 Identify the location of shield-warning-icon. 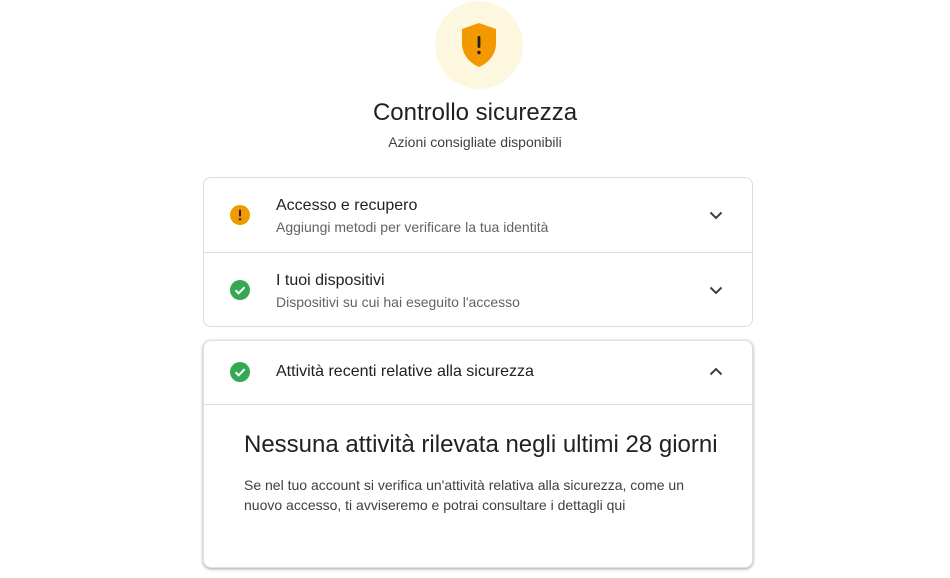
(479, 45).